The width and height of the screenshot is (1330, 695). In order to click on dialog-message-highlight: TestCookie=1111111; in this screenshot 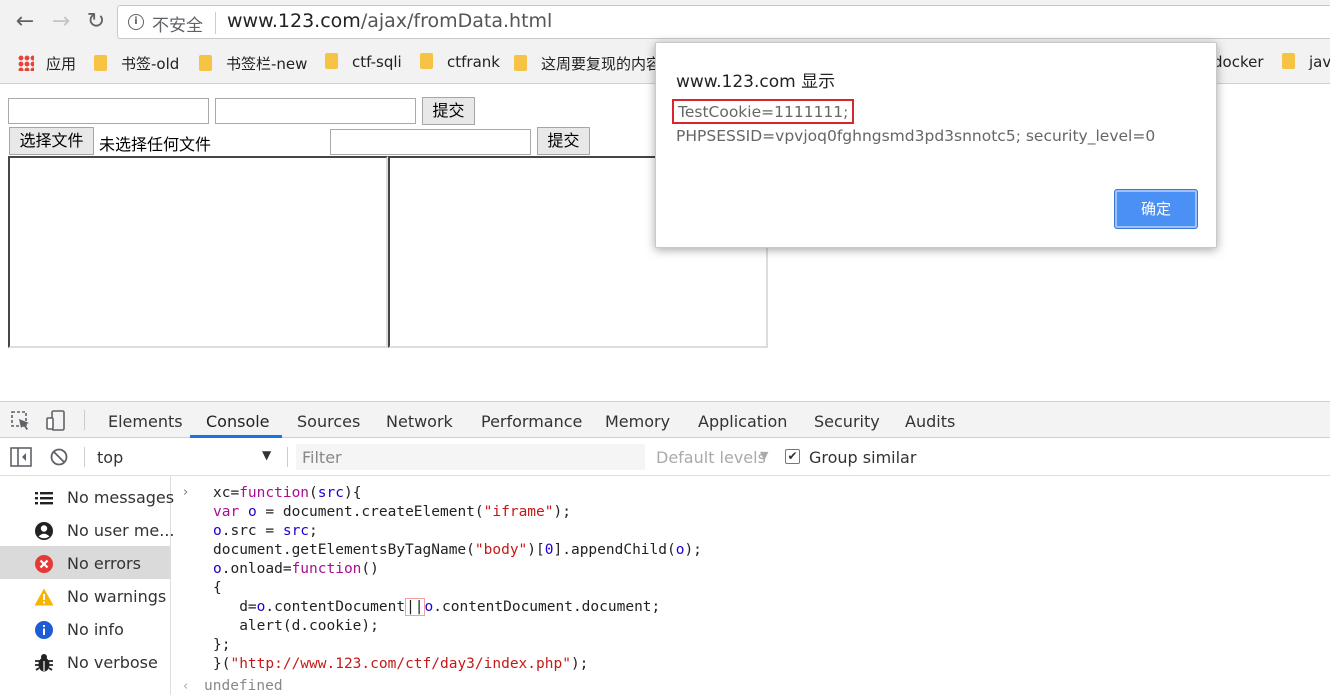, I will do `click(763, 111)`.